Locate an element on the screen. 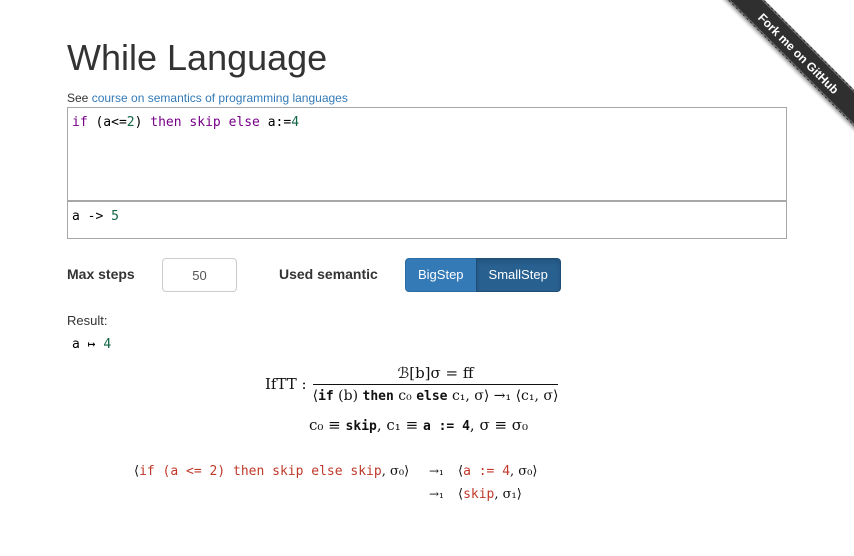  derivation-arrow-1: →₁ is located at coordinates (436, 471).